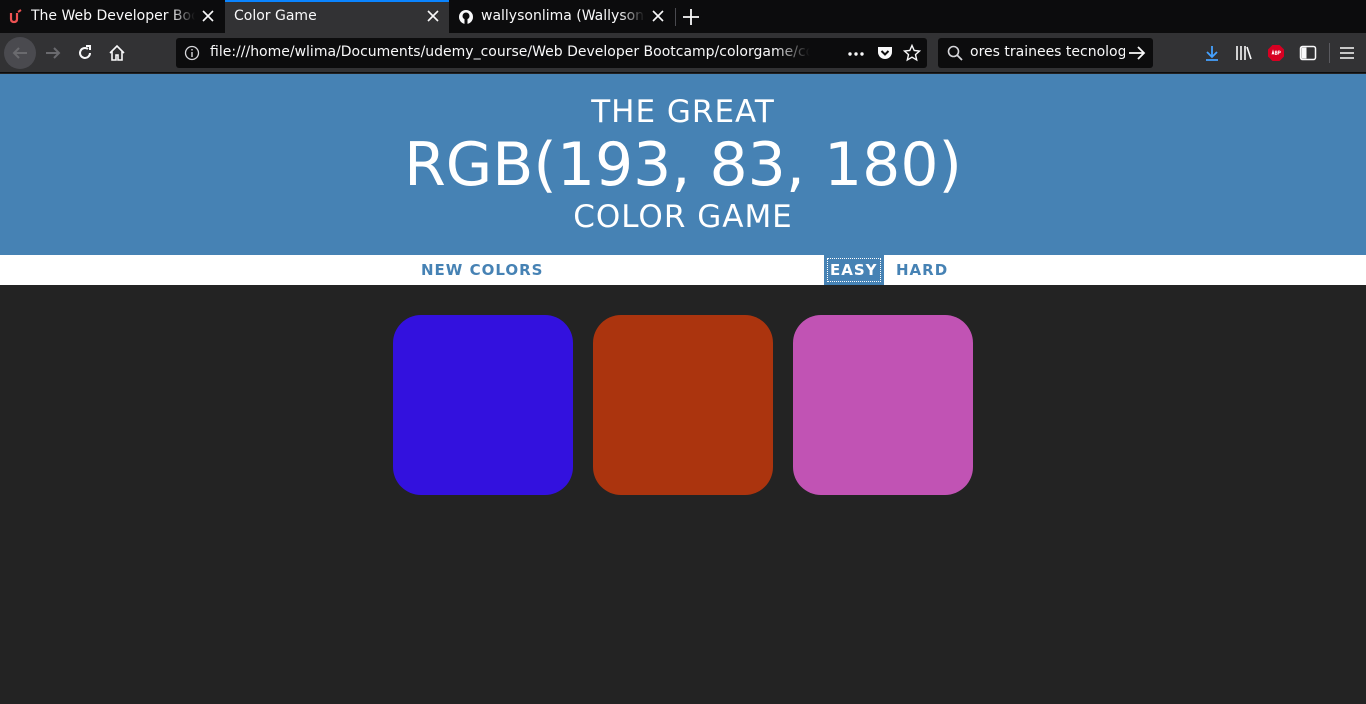  I want to click on search-bar: ores trainees tecnologia, so click(1045, 53).